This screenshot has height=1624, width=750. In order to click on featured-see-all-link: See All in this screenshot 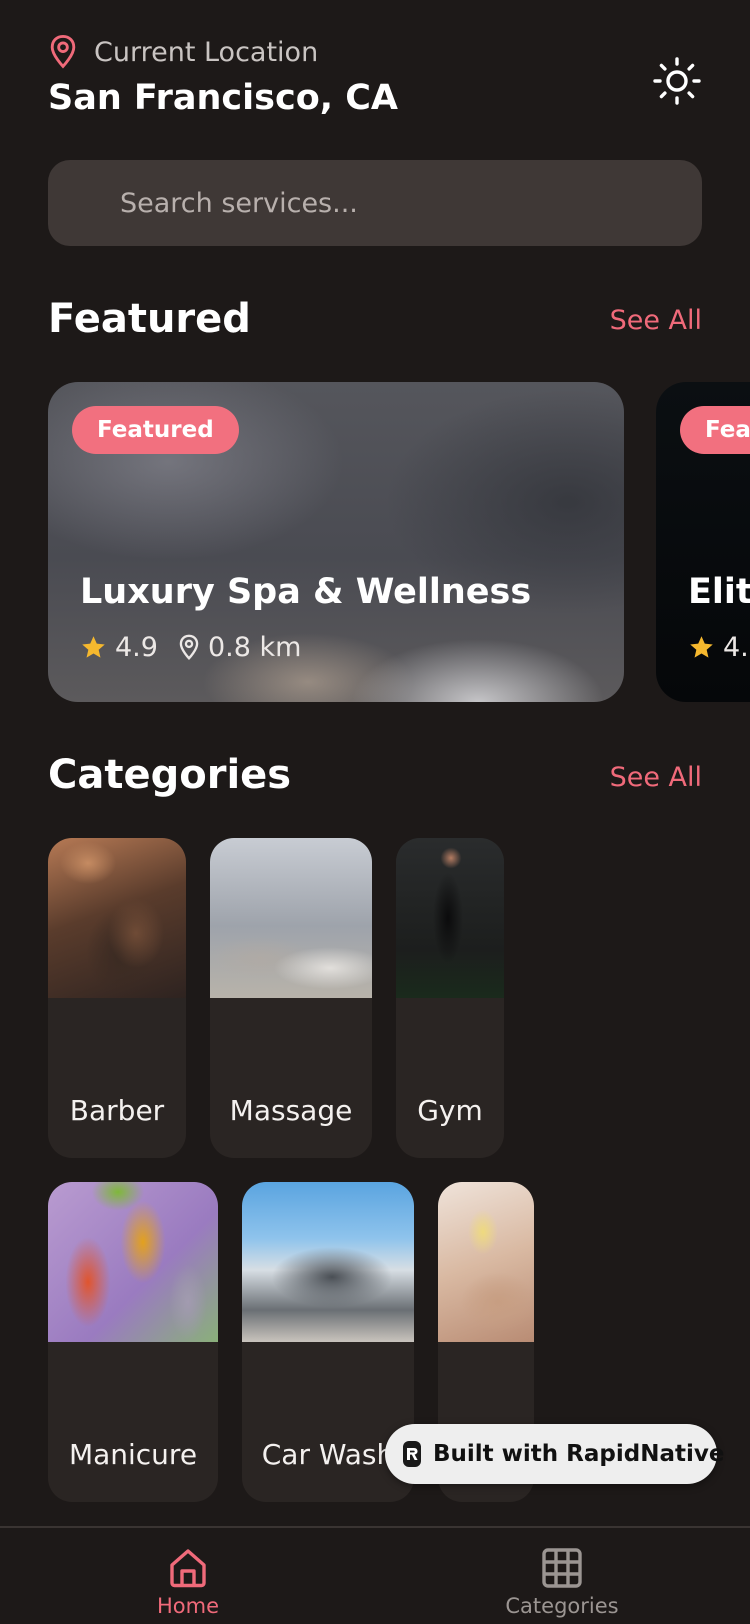, I will do `click(656, 320)`.